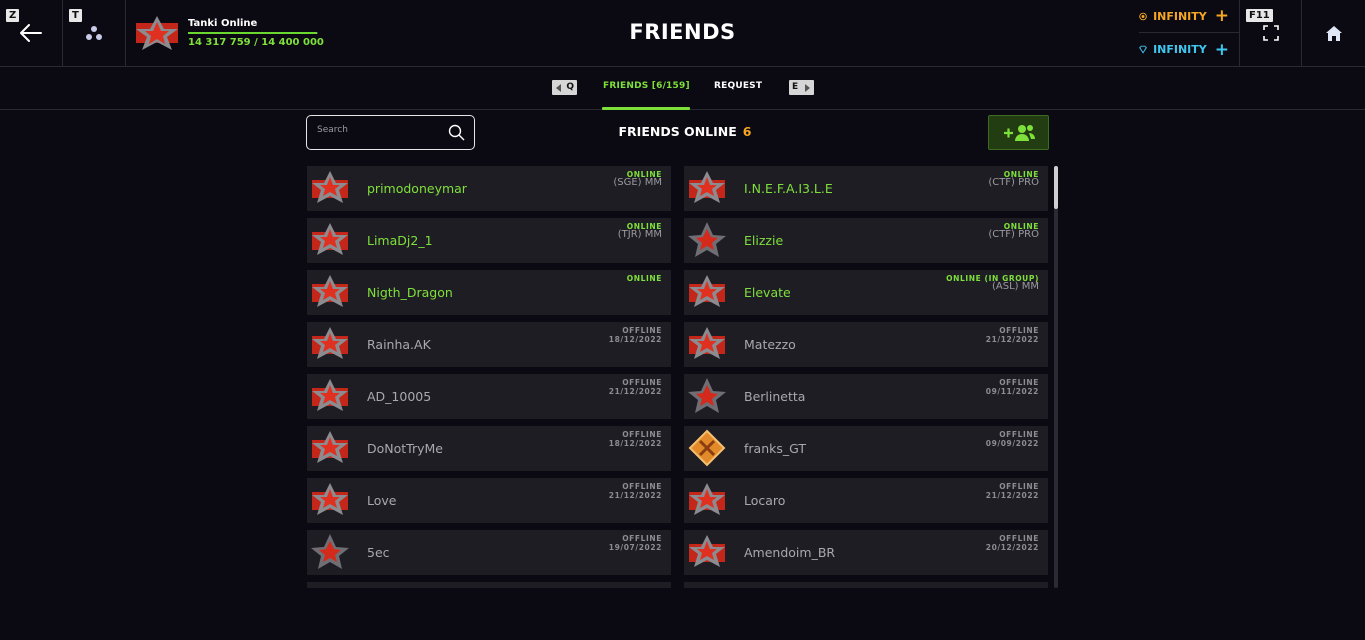  I want to click on search-input, so click(377, 130).